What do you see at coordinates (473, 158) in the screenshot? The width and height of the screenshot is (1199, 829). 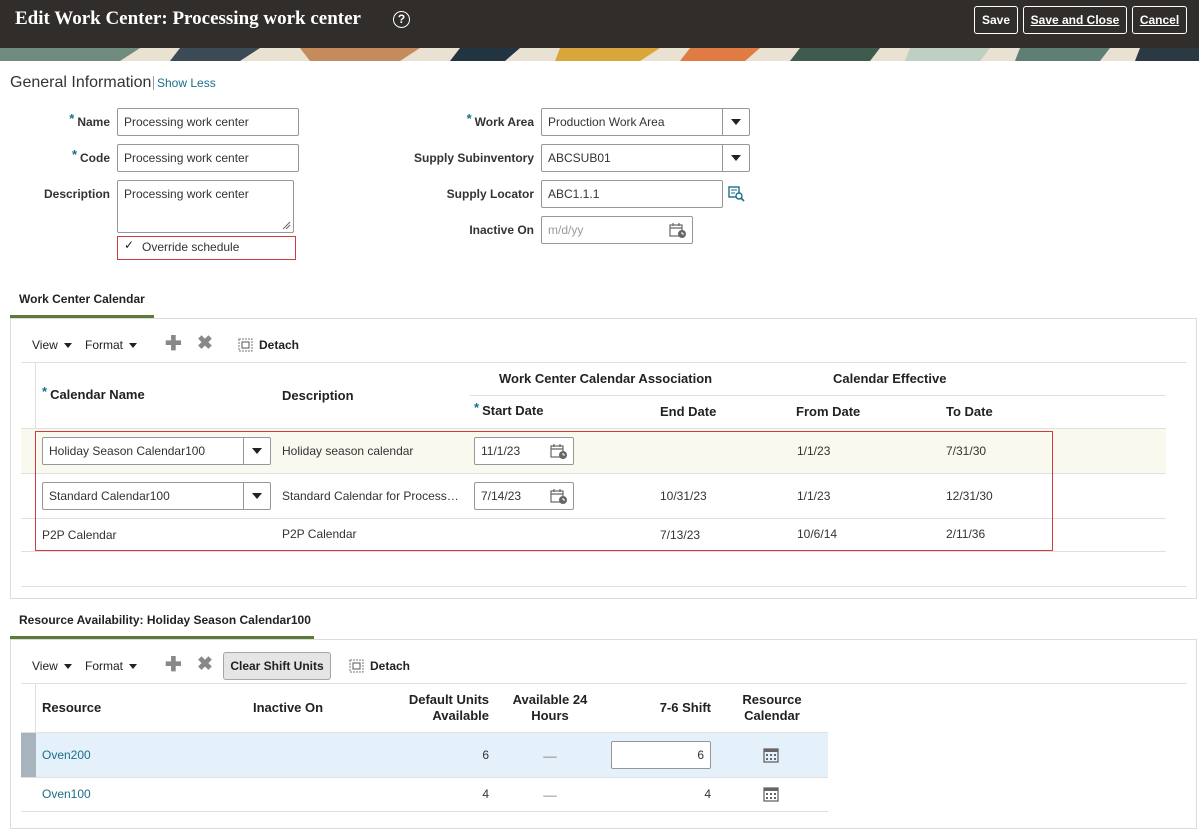 I see `supply-subinventory-label: Supply Subinventory` at bounding box center [473, 158].